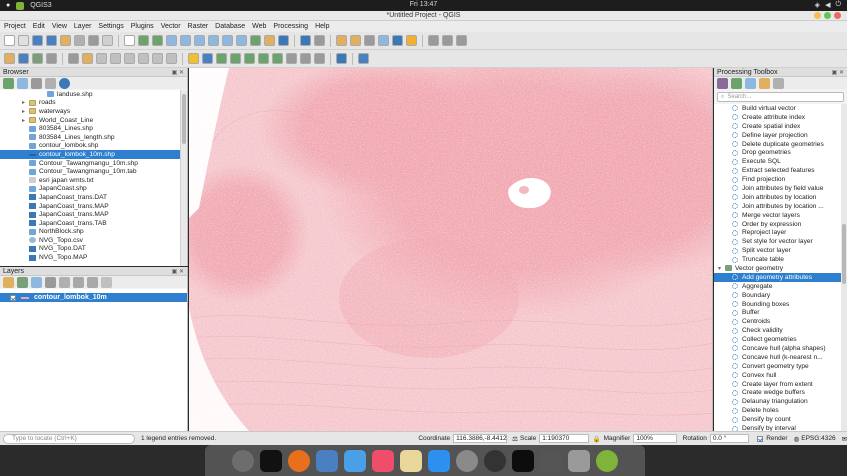 This screenshot has width=847, height=476. I want to click on expand-all-icon, so click(78, 282).